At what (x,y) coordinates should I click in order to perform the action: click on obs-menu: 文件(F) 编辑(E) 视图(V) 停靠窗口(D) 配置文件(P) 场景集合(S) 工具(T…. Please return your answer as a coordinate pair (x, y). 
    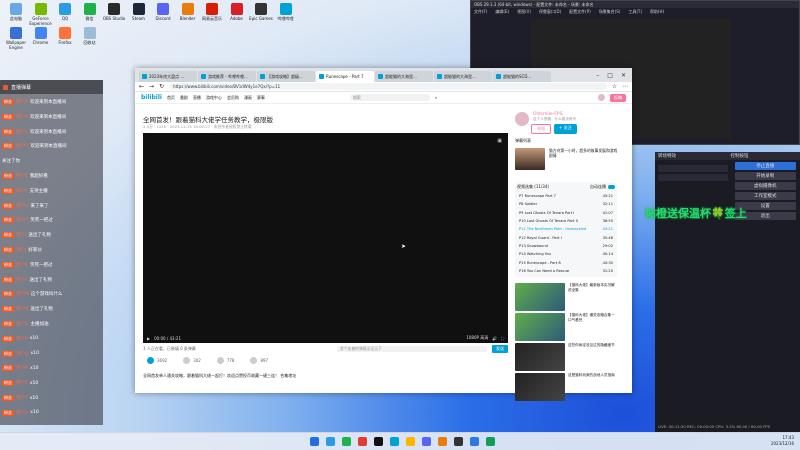
    Looking at the image, I should click on (635, 11).